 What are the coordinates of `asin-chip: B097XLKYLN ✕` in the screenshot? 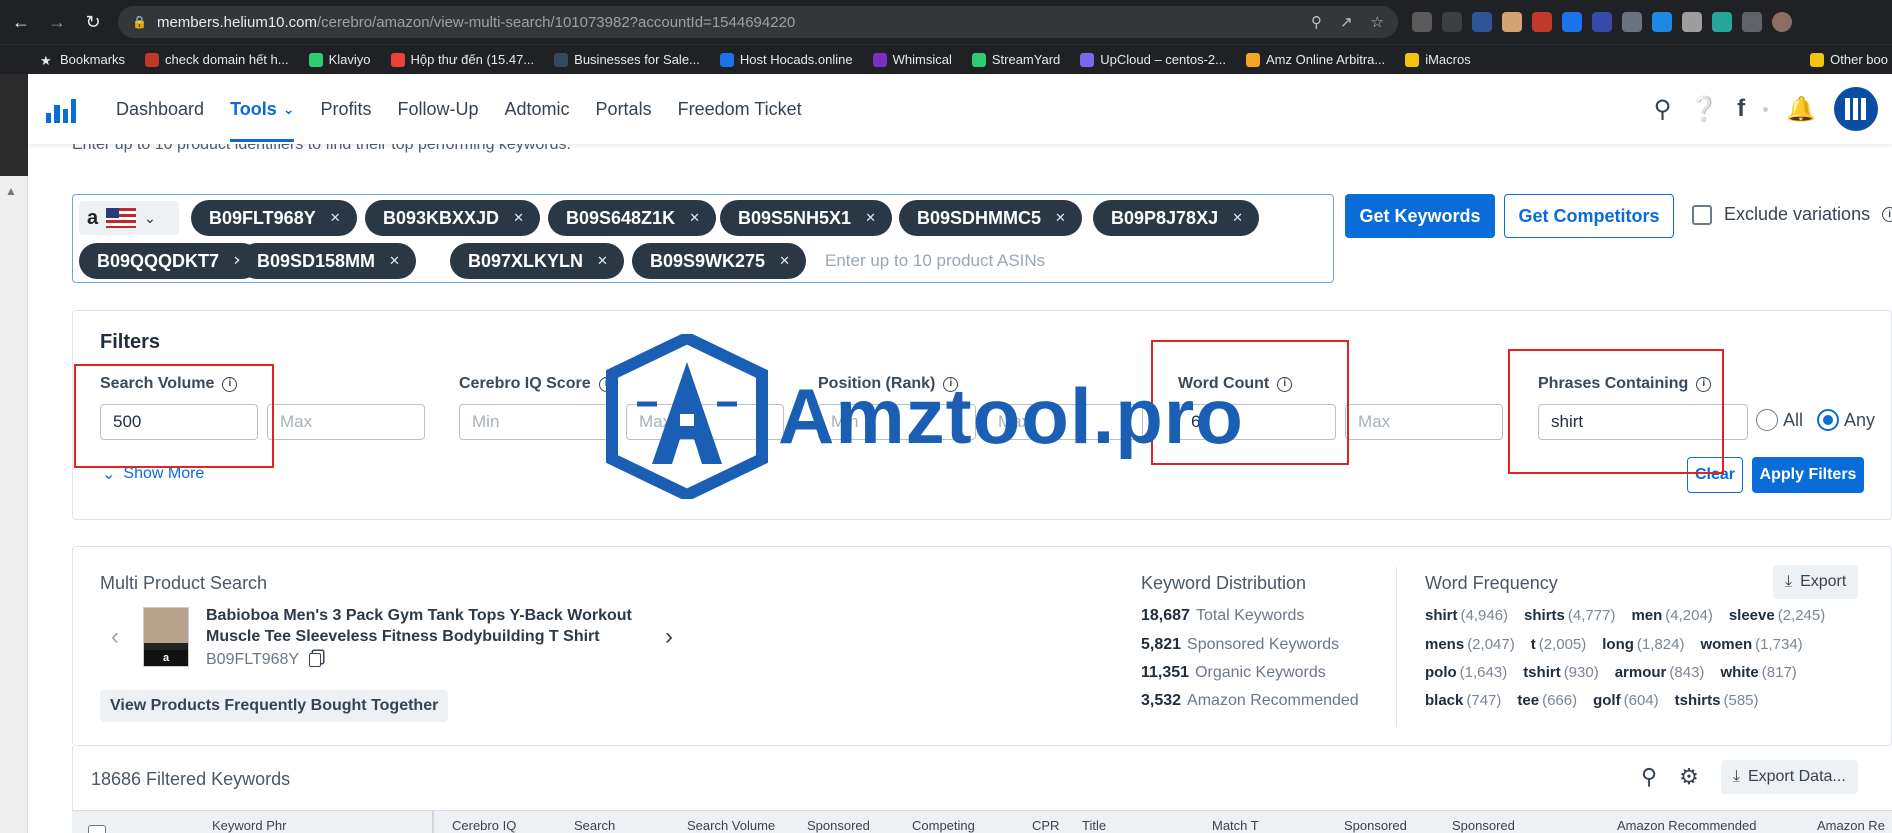 It's located at (537, 261).